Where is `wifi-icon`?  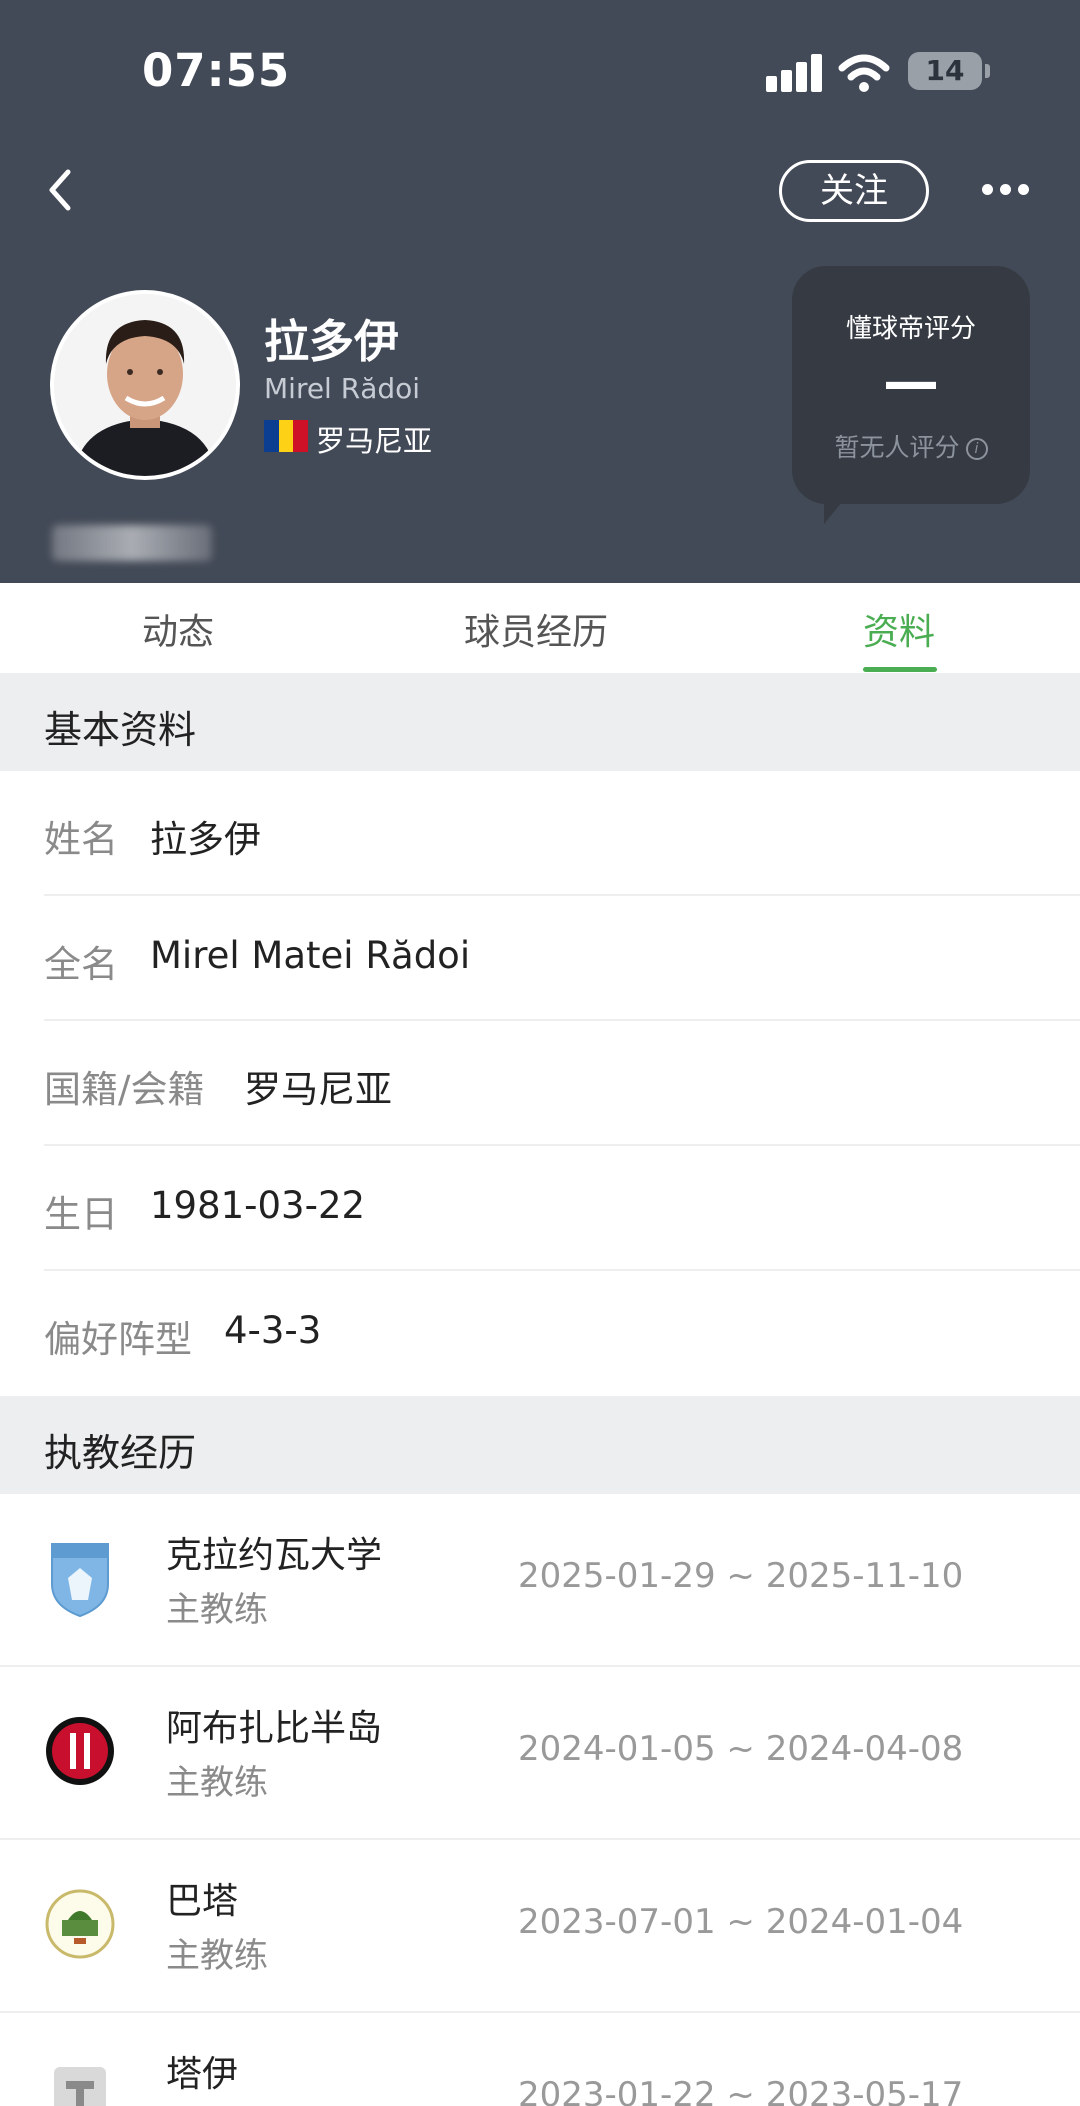
wifi-icon is located at coordinates (864, 73).